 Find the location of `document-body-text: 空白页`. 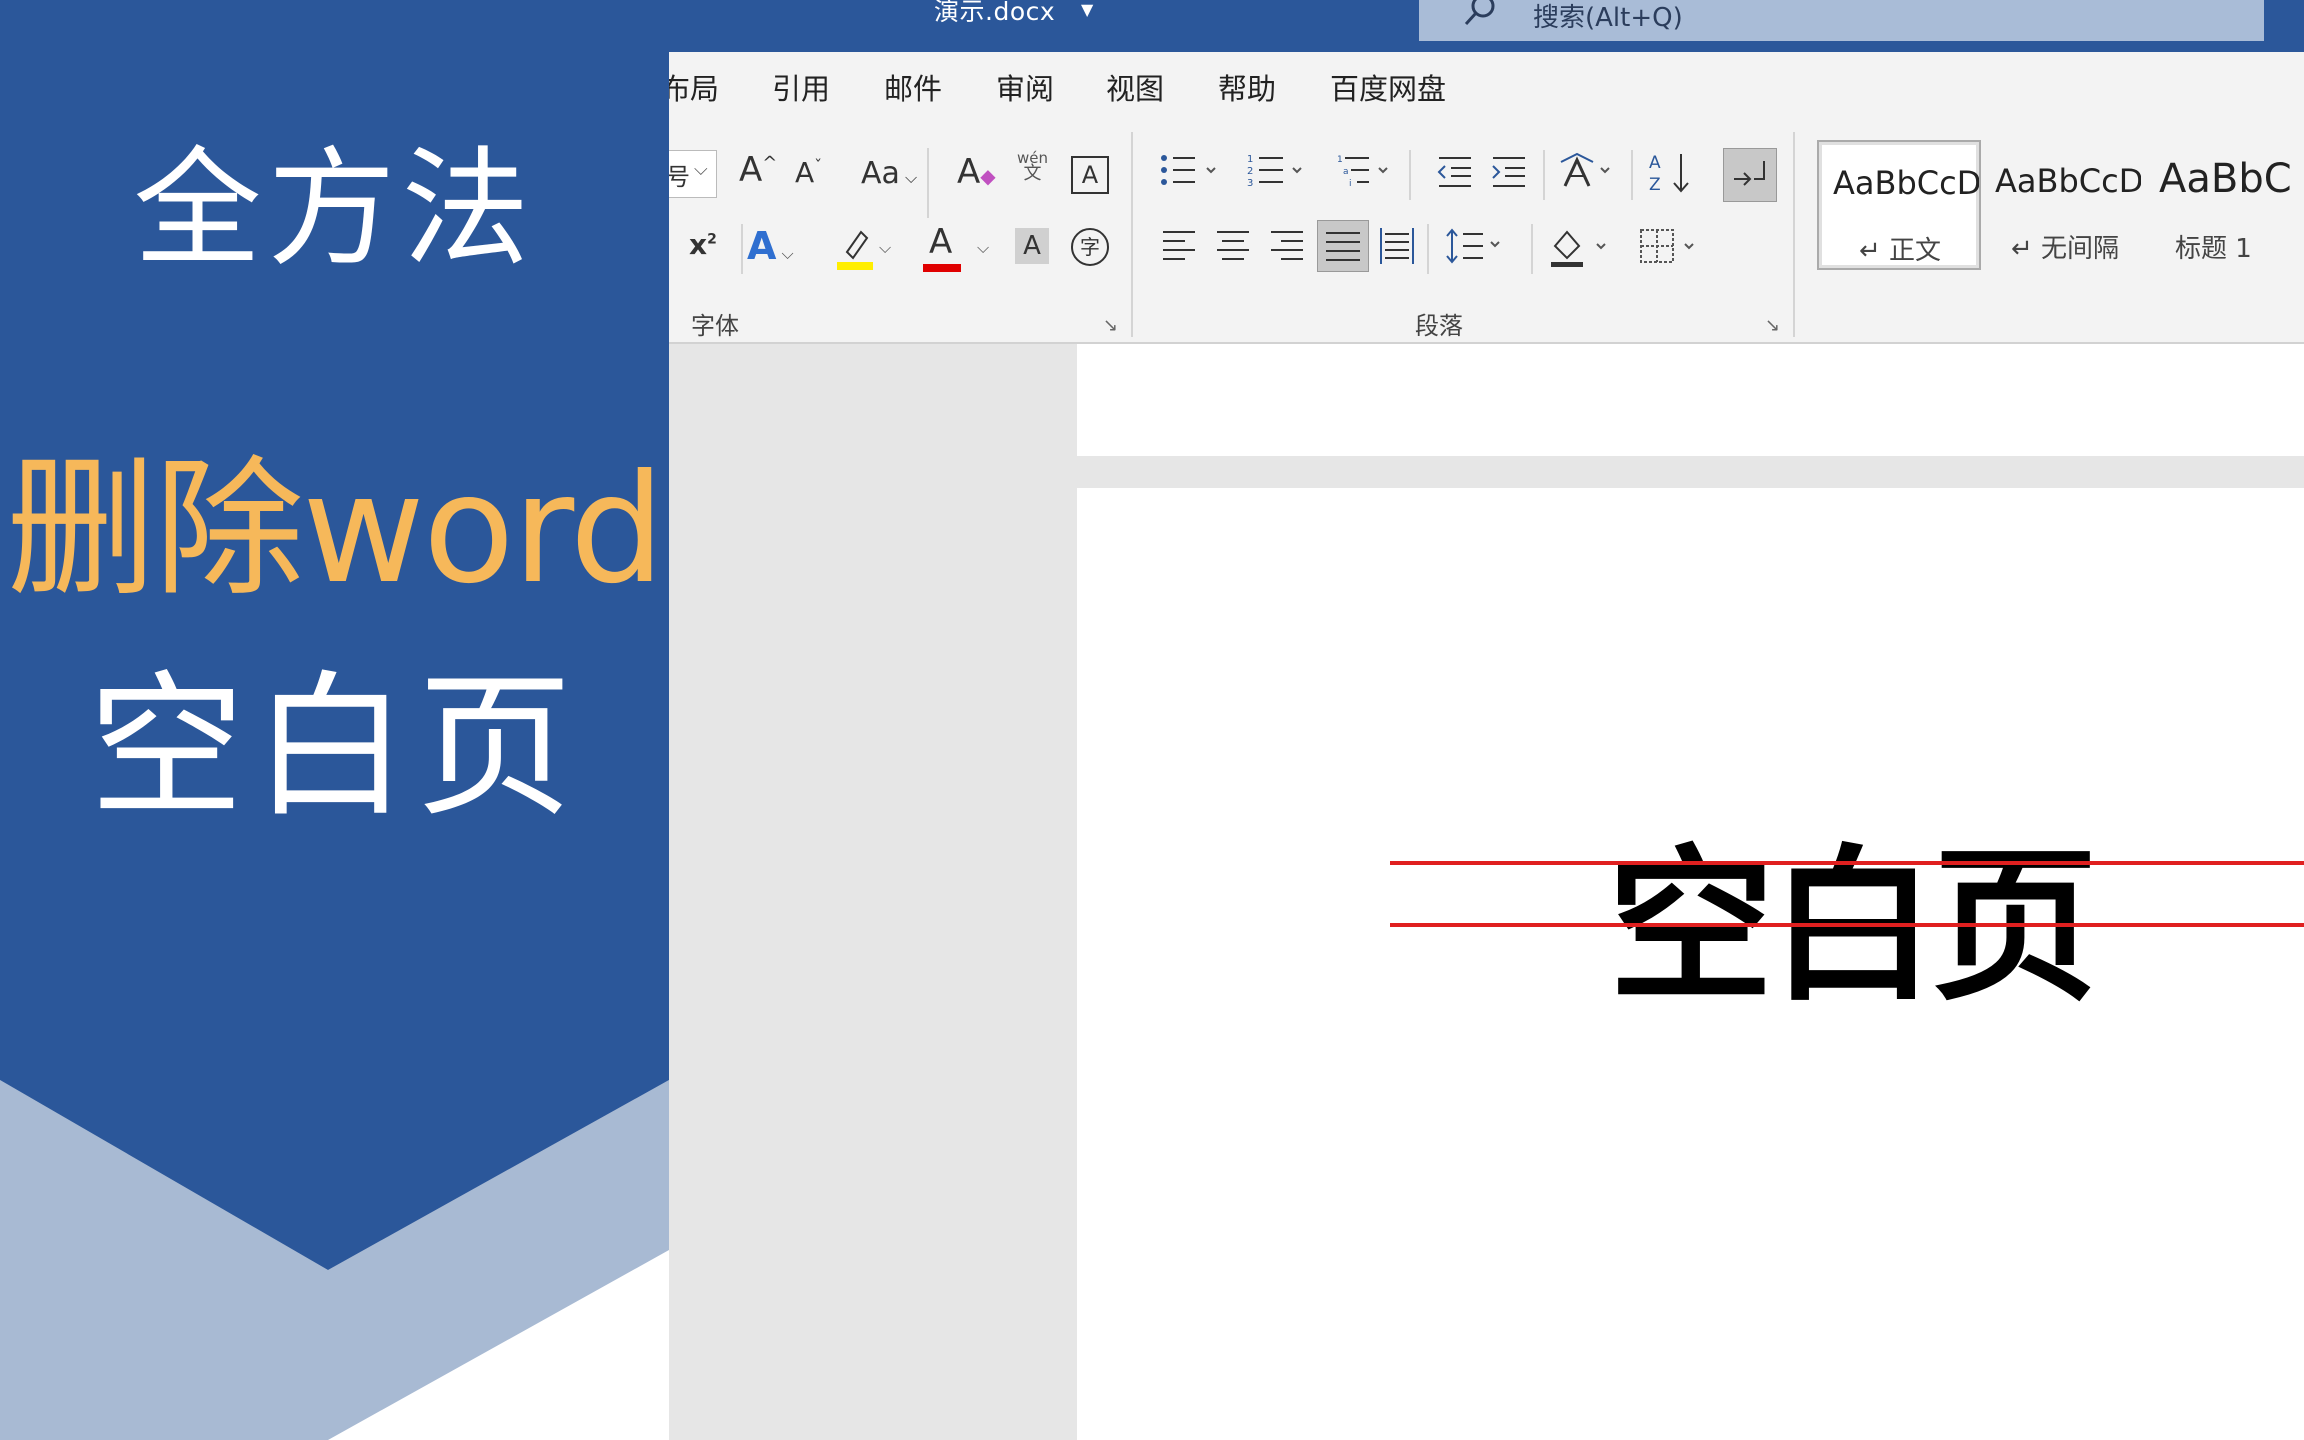

document-body-text: 空白页 is located at coordinates (1853, 911).